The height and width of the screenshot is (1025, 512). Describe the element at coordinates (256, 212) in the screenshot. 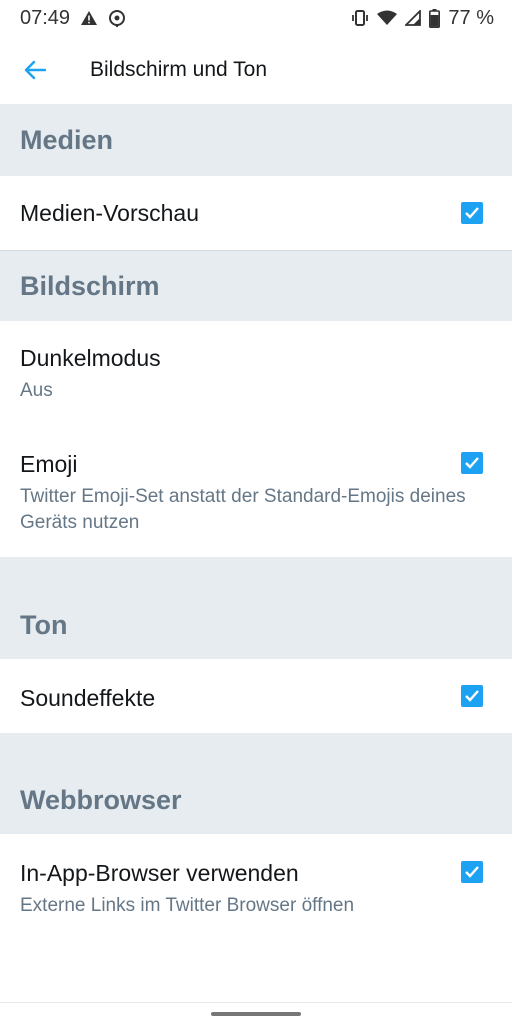

I see `setting-row-medien-vorschau: Medien-Vorschau` at that location.